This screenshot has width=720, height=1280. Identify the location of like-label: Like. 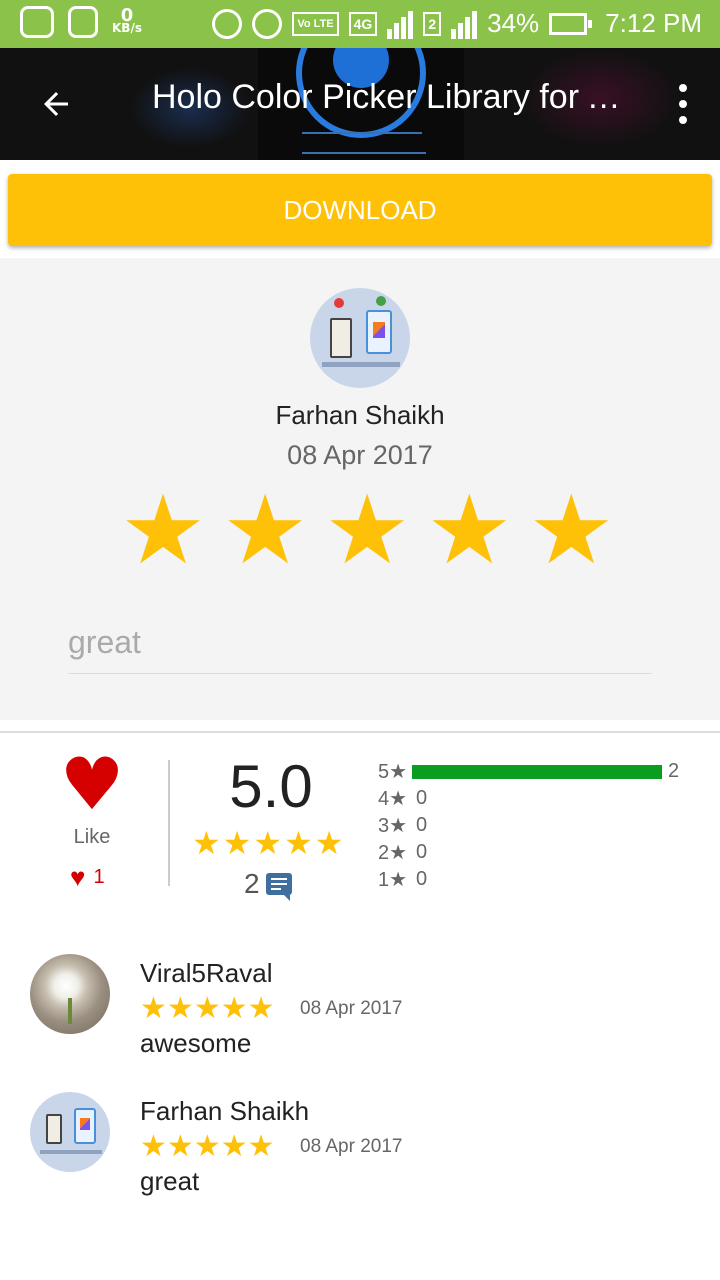
(92, 837).